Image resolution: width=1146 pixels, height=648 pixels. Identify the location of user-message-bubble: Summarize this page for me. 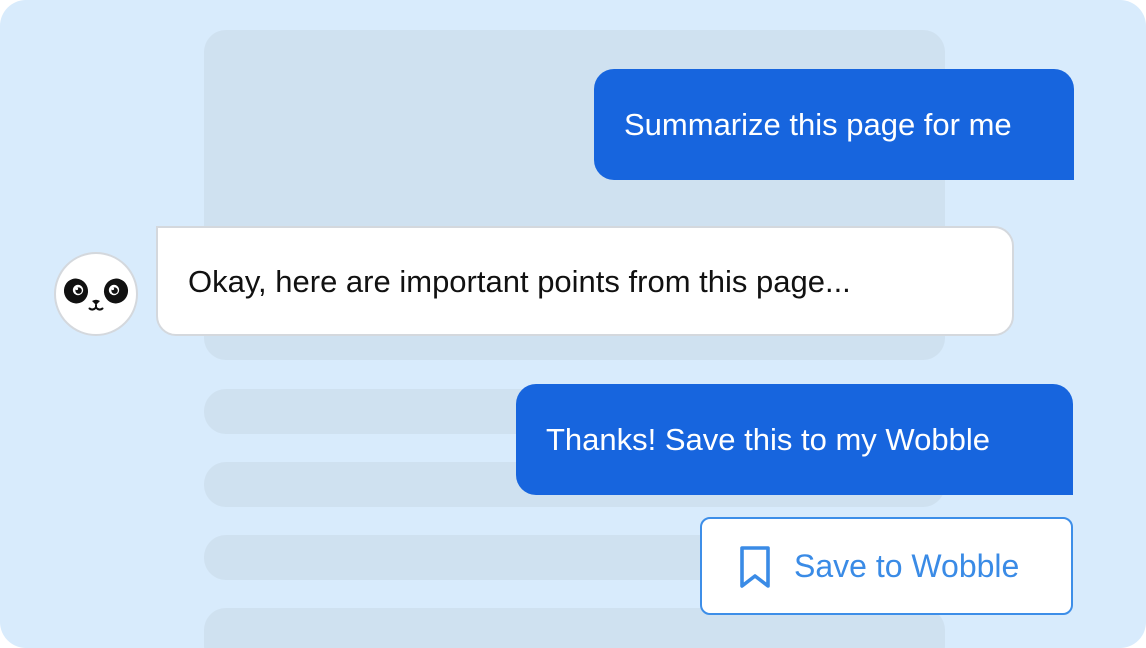
(834, 124).